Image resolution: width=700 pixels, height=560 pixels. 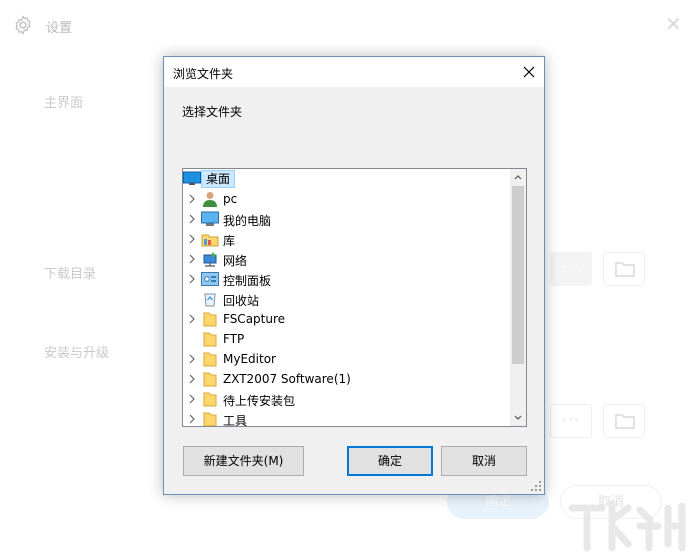 What do you see at coordinates (235, 420) in the screenshot?
I see `tree-item-label: 工具` at bounding box center [235, 420].